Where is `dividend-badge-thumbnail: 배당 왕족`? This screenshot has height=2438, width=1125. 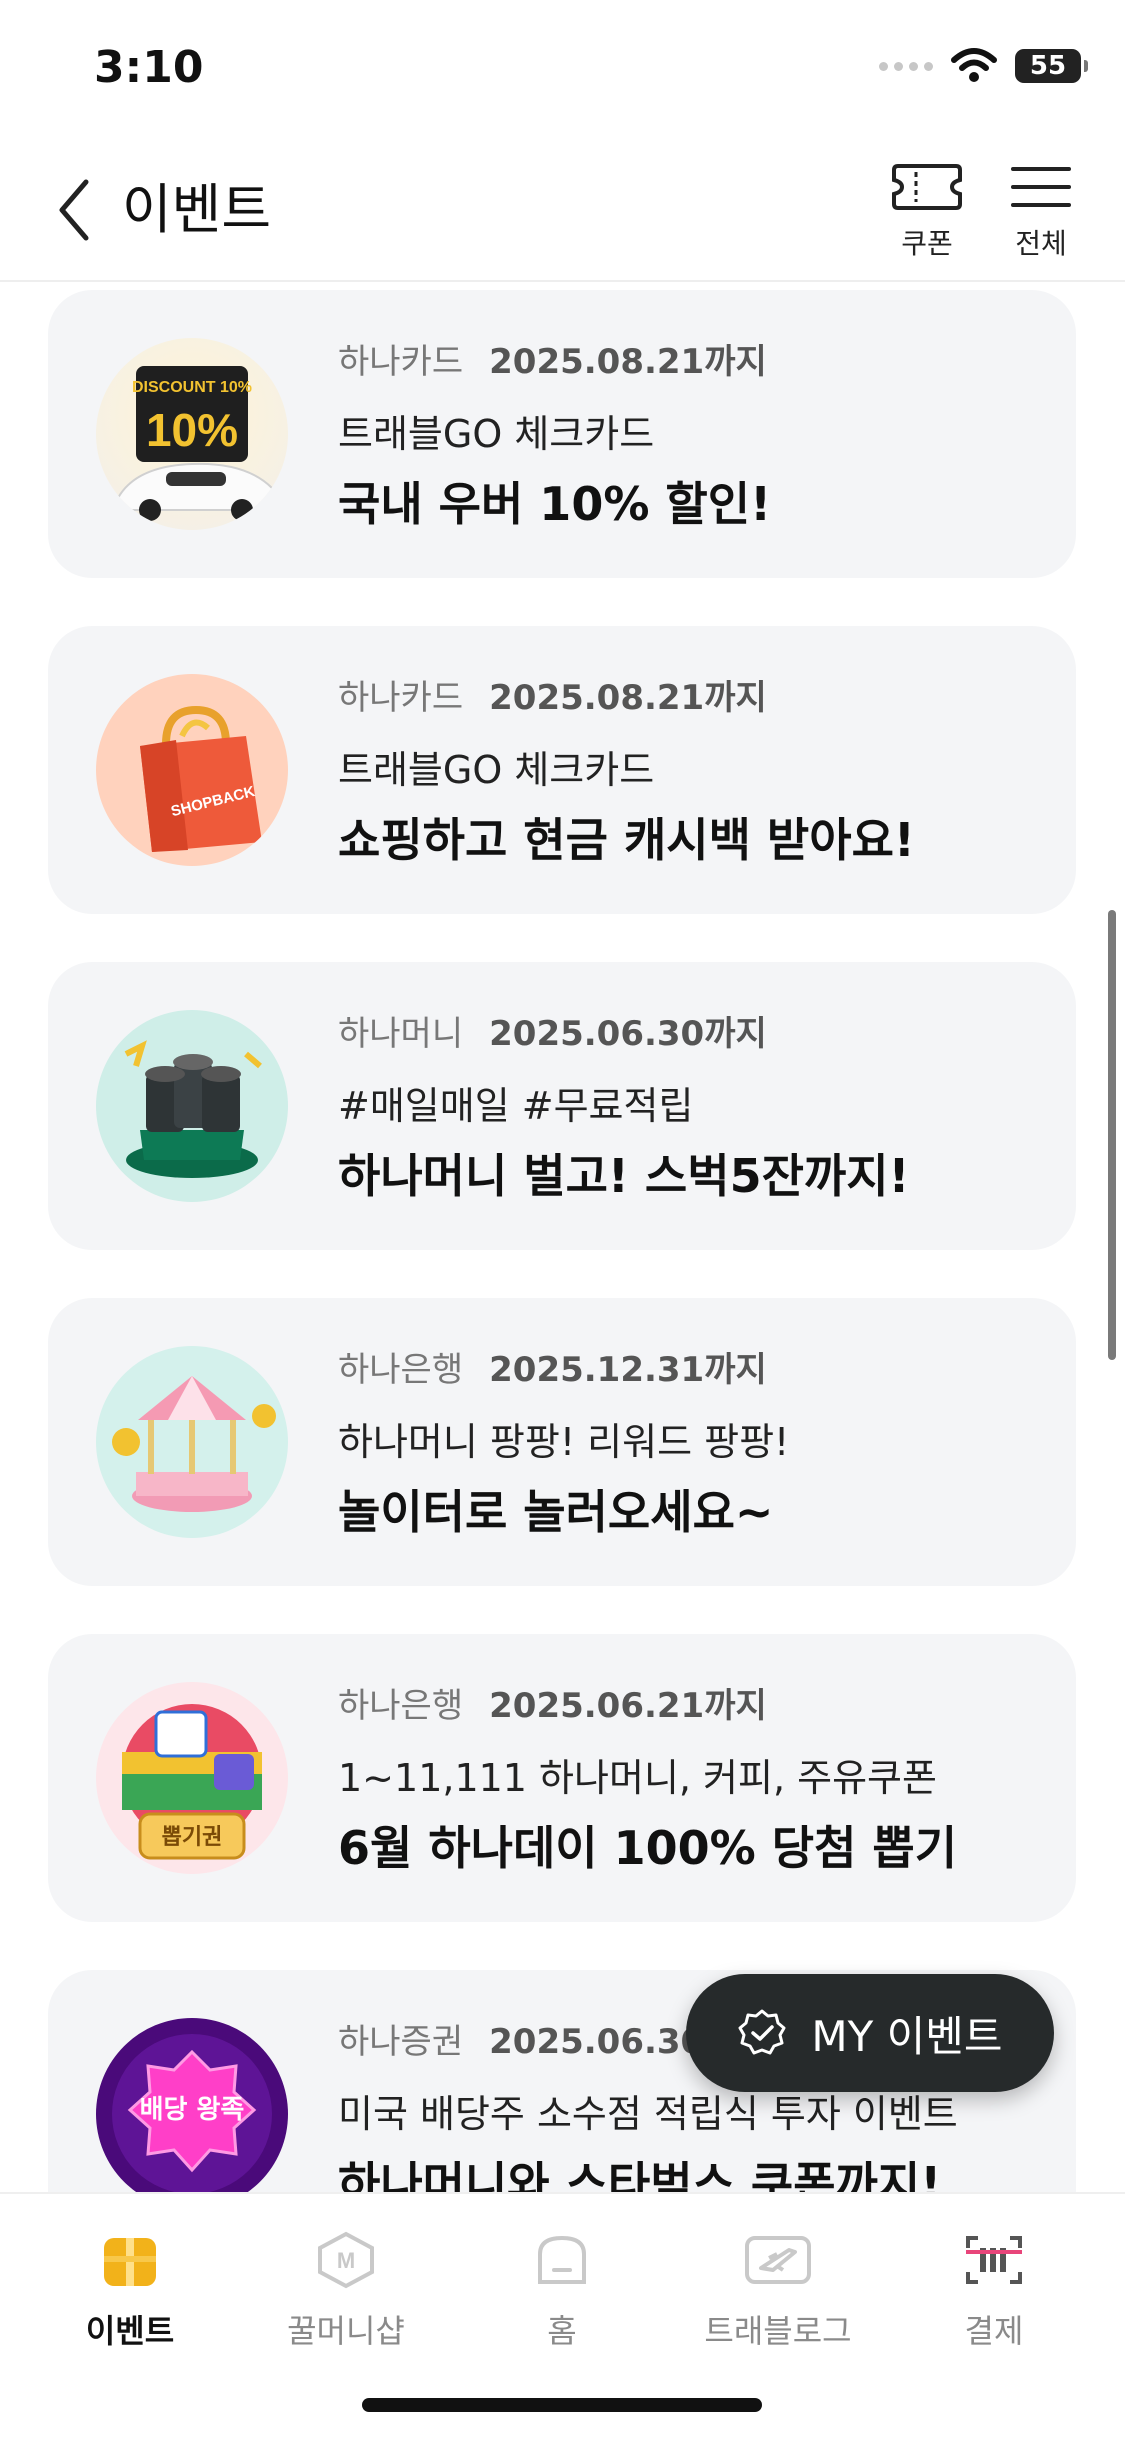 dividend-badge-thumbnail: 배당 왕족 is located at coordinates (192, 2114).